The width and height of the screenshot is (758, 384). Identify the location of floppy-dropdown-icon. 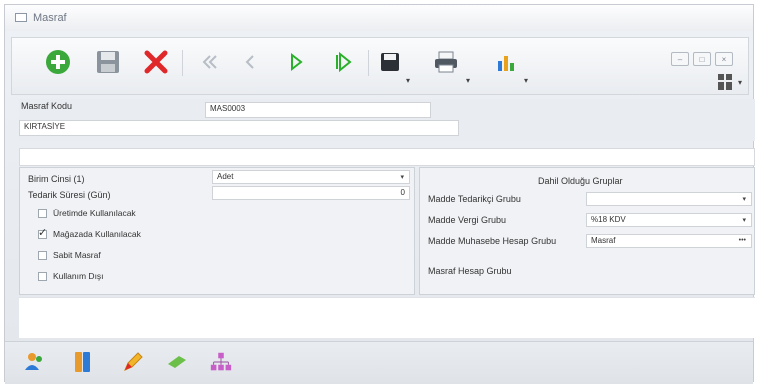
(390, 62).